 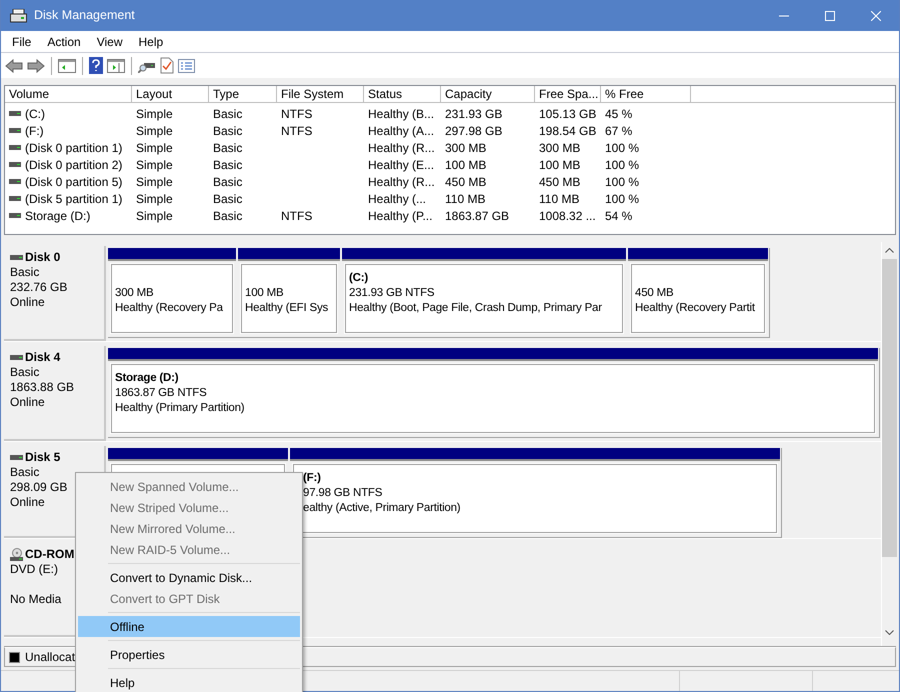 I want to click on disk-type: Basic, so click(x=25, y=472).